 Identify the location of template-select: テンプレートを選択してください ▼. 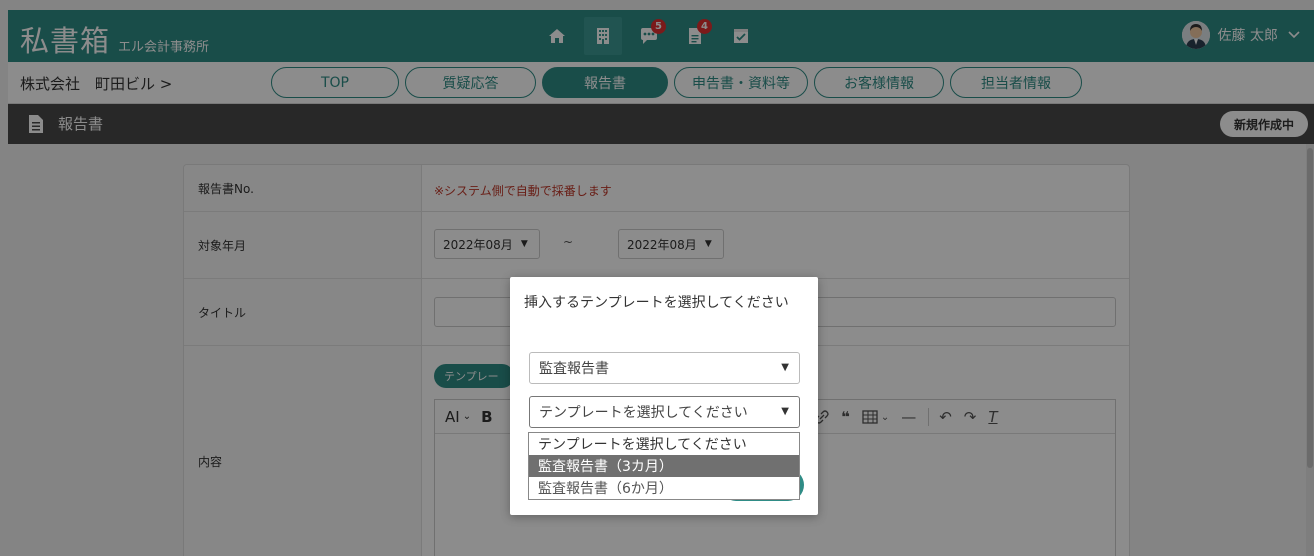
(664, 412).